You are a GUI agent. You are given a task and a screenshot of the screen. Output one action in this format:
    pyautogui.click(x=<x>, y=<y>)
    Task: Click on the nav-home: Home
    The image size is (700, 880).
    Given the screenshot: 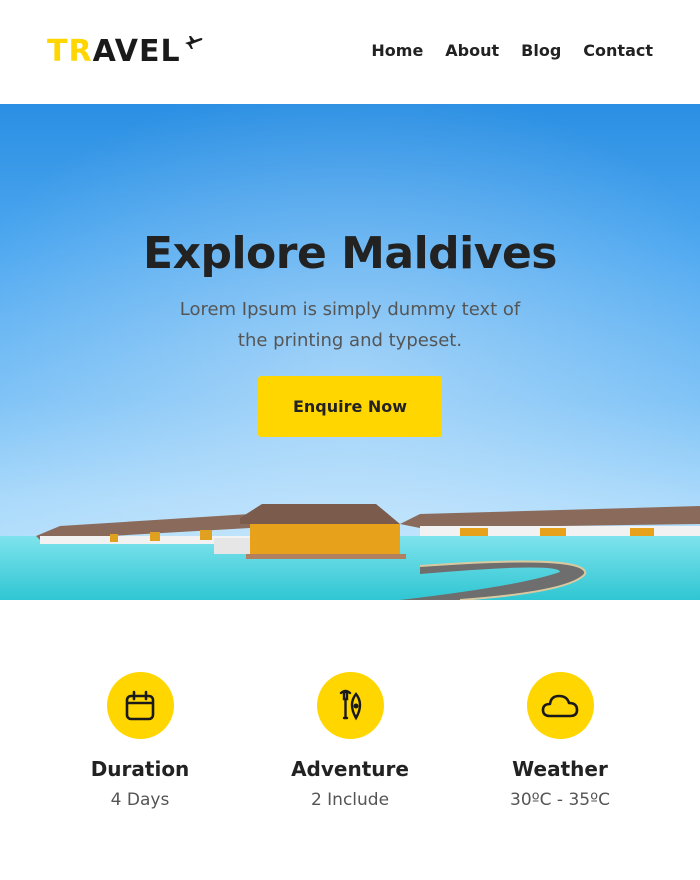 What is the action you would take?
    pyautogui.click(x=397, y=51)
    